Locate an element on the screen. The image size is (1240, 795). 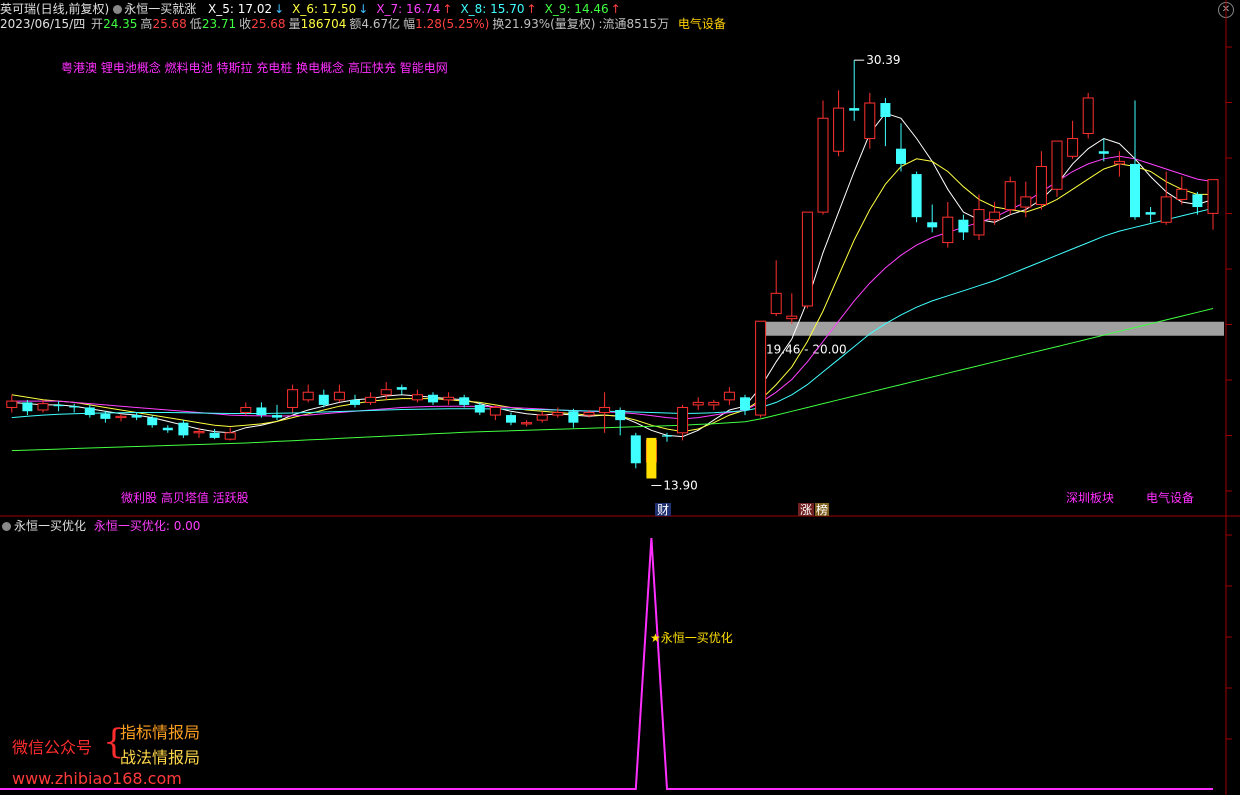
high-marker-label: 30.39 is located at coordinates (883, 60).